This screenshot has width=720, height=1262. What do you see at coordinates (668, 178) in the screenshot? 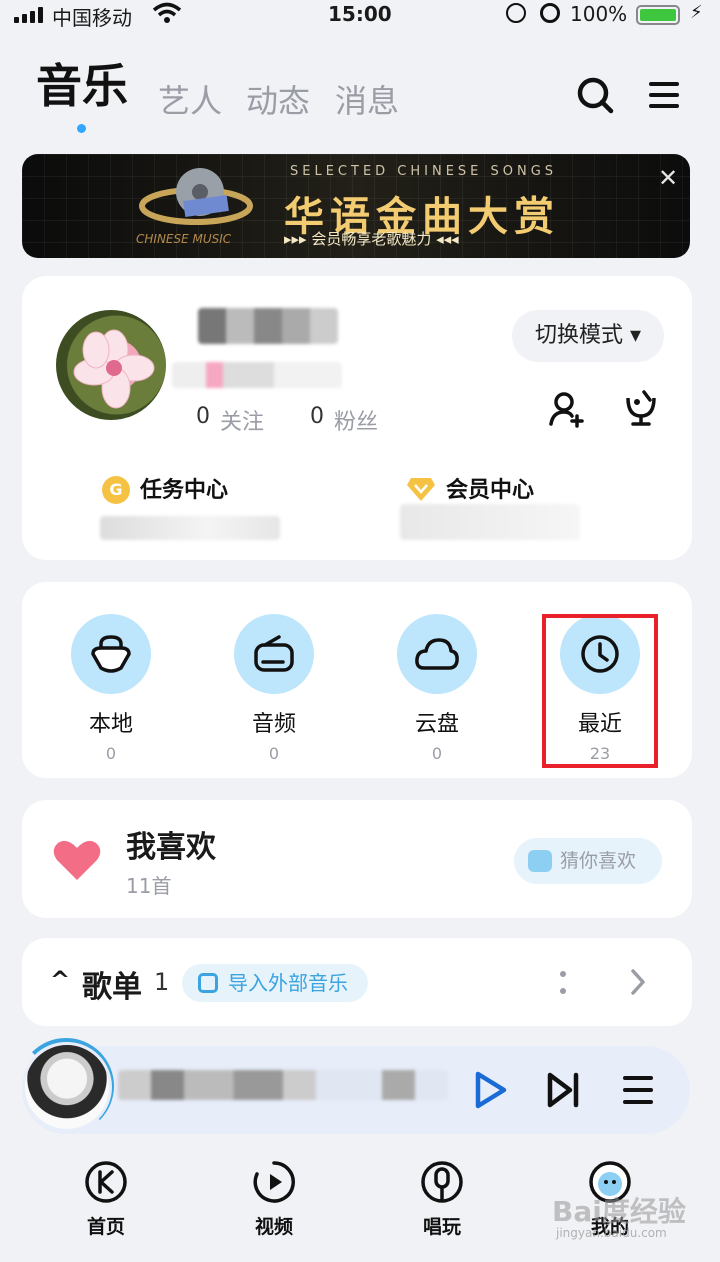
I see `banner-close-icon: ✕` at bounding box center [668, 178].